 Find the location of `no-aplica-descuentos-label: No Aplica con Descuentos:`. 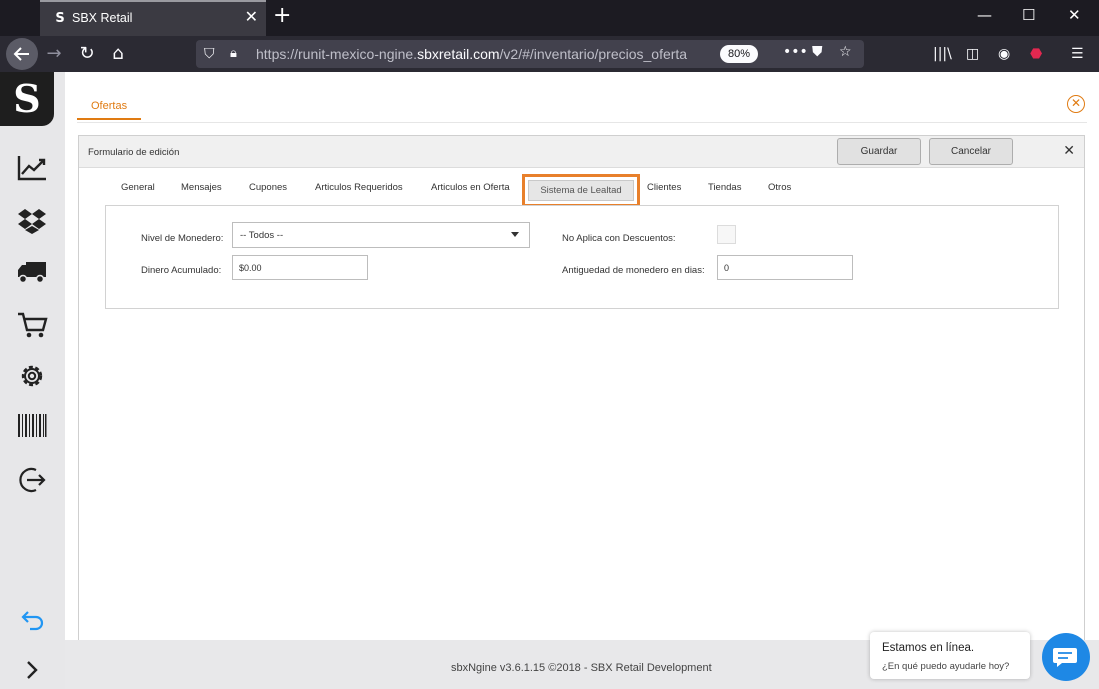

no-aplica-descuentos-label: No Aplica con Descuentos: is located at coordinates (619, 238).